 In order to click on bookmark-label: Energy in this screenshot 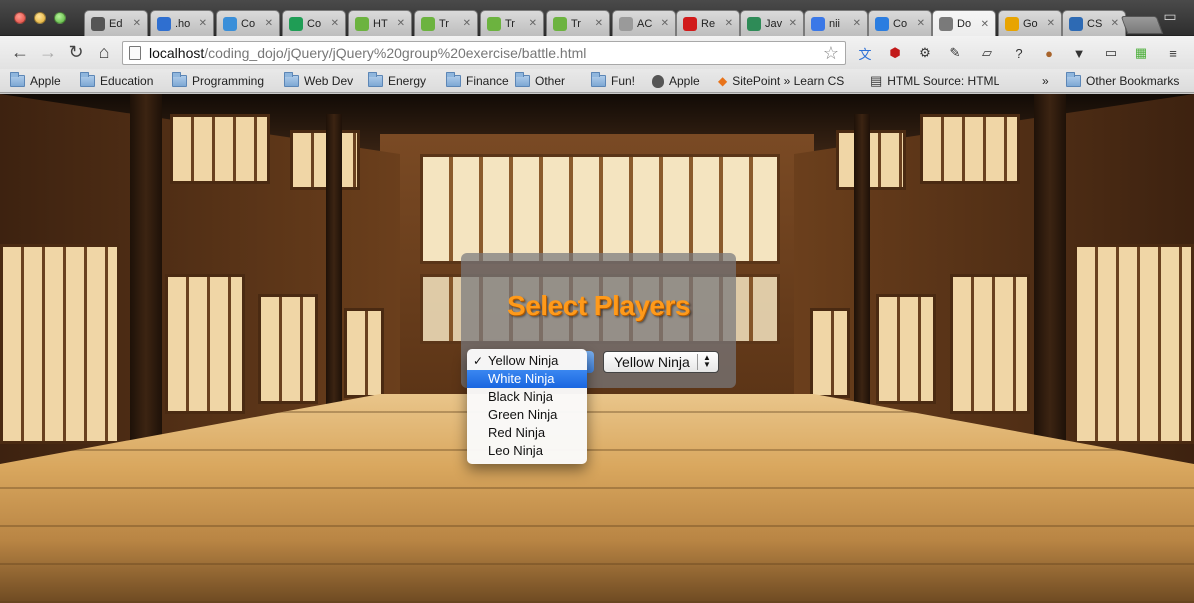, I will do `click(407, 81)`.